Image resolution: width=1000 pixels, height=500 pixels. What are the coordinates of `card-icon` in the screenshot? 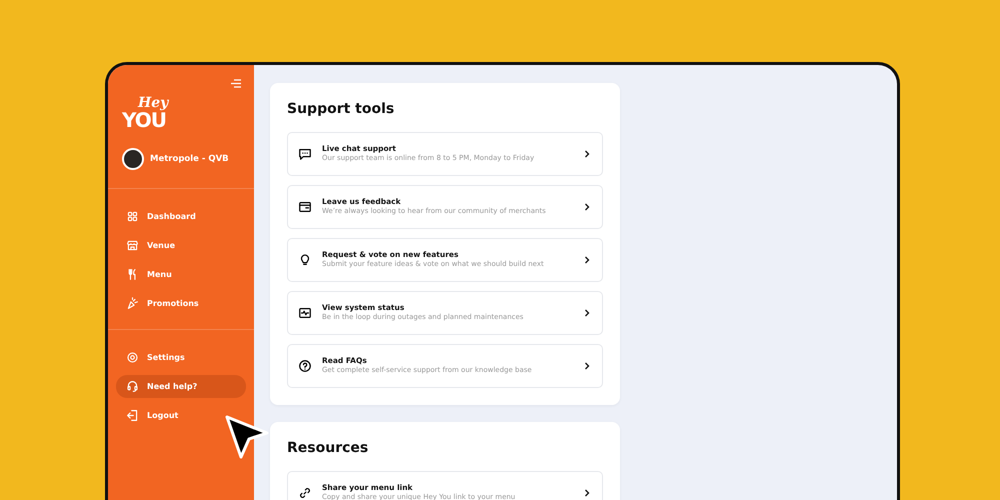 It's located at (305, 207).